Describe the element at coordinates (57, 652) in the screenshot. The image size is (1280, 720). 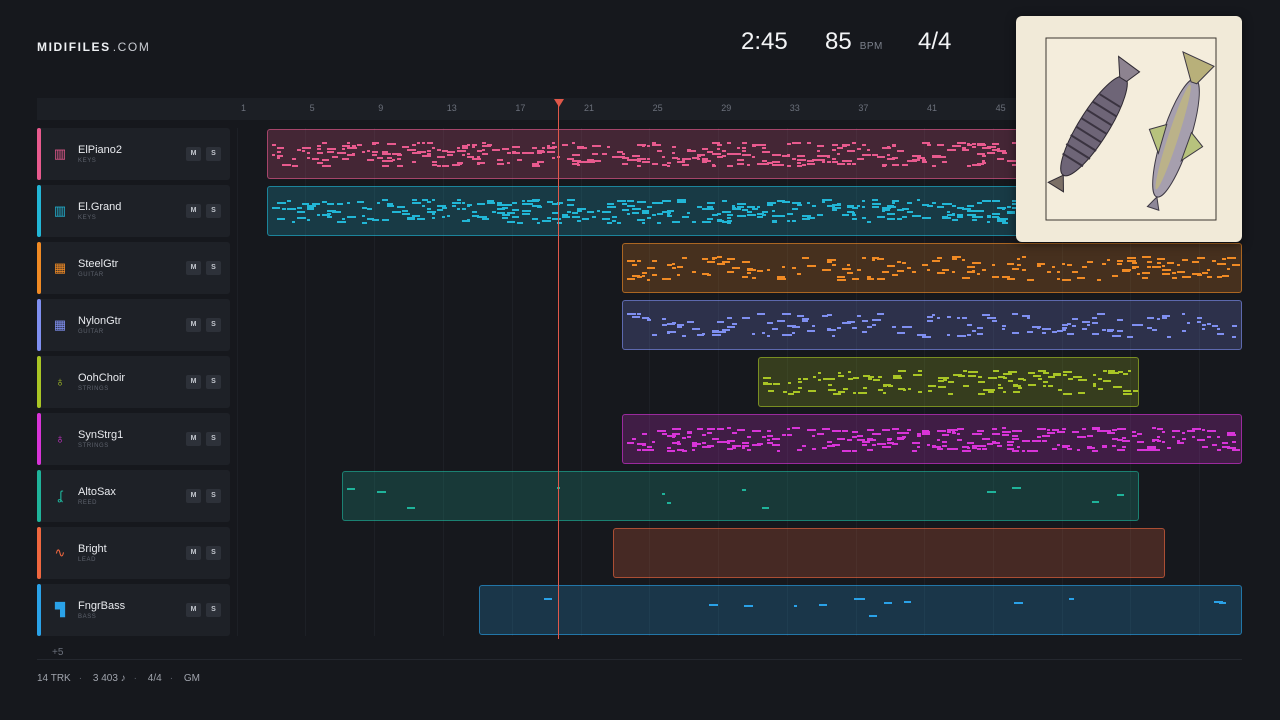
I see `more-tracks-indicator: +5` at that location.